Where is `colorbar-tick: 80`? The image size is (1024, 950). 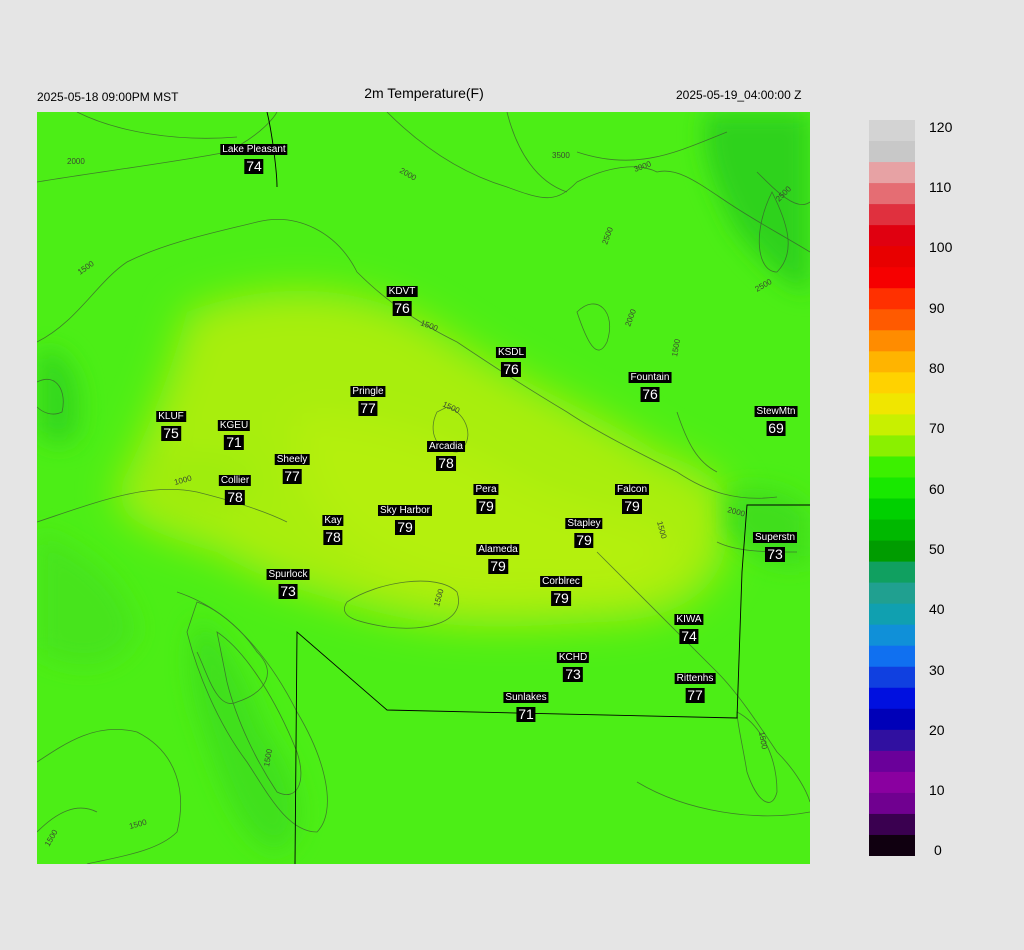 colorbar-tick: 80 is located at coordinates (937, 368).